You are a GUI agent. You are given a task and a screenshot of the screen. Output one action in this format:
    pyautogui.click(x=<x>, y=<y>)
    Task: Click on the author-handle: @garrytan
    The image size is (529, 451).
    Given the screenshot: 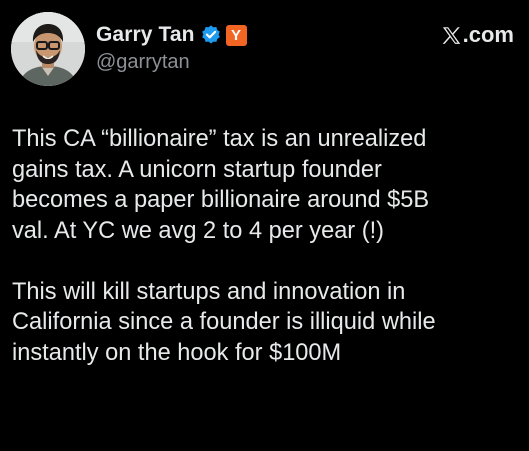 What is the action you would take?
    pyautogui.click(x=143, y=62)
    